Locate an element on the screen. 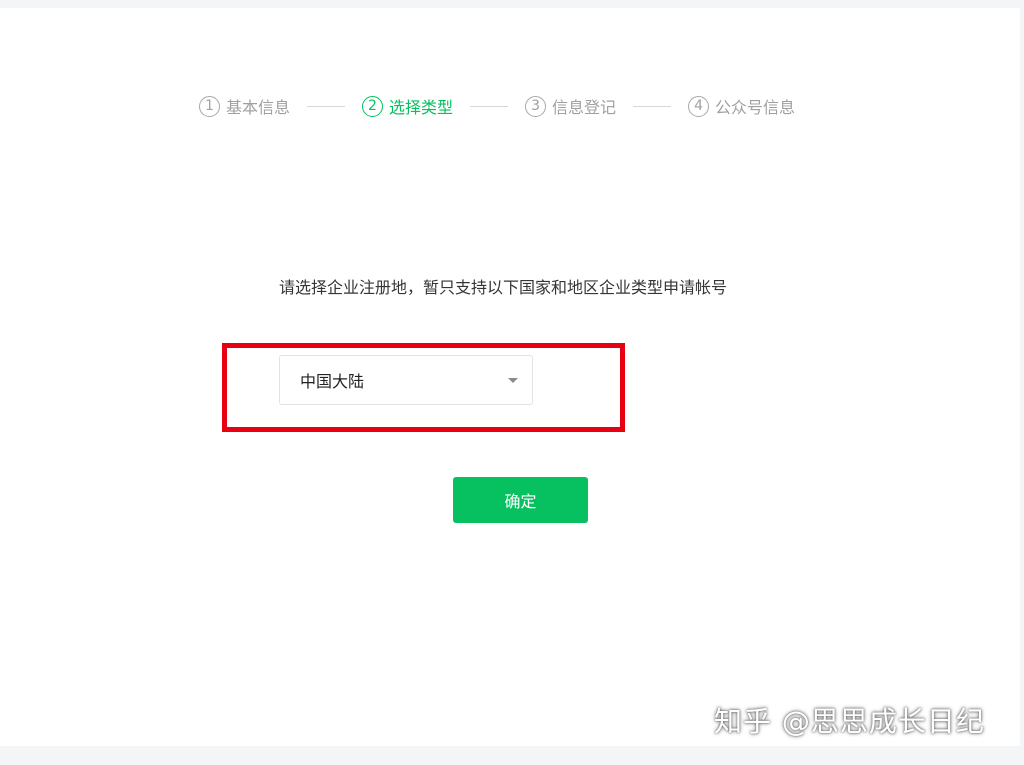 This screenshot has width=1024, height=765. step-number: 1 is located at coordinates (209, 106).